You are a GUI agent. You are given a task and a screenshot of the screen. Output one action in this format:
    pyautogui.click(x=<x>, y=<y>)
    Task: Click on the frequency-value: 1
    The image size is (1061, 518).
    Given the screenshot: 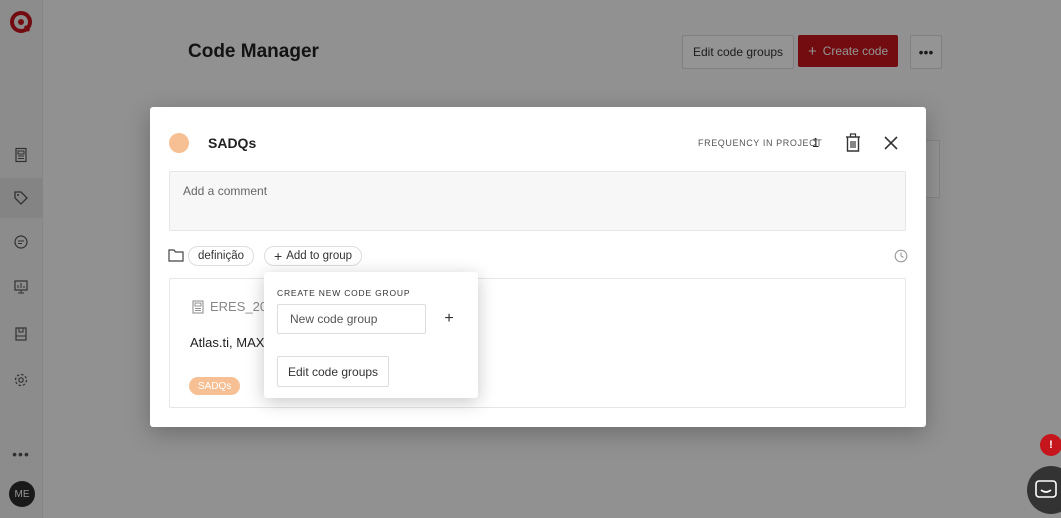 What is the action you would take?
    pyautogui.click(x=816, y=142)
    